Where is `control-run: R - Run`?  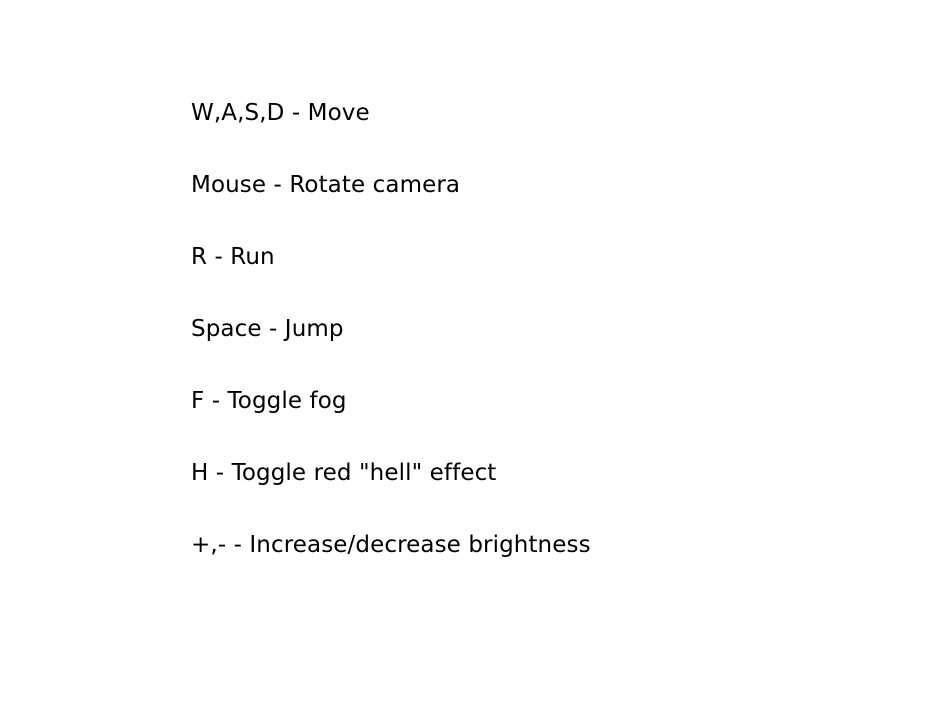 control-run: R - Run is located at coordinates (233, 257).